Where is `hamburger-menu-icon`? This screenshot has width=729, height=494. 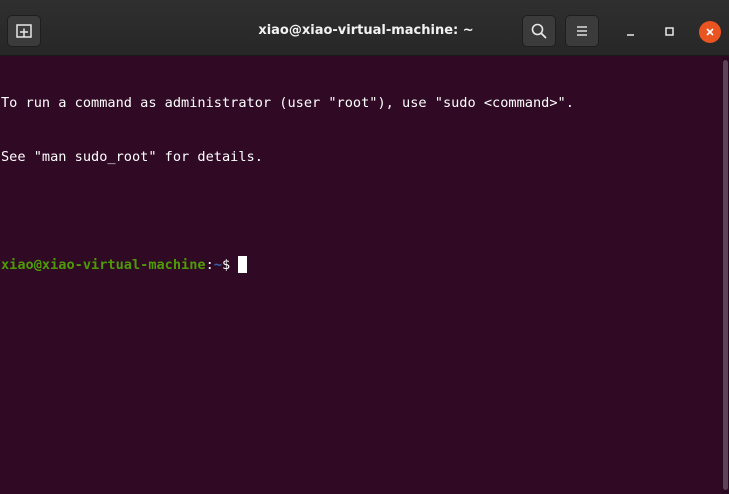 hamburger-menu-icon is located at coordinates (582, 31).